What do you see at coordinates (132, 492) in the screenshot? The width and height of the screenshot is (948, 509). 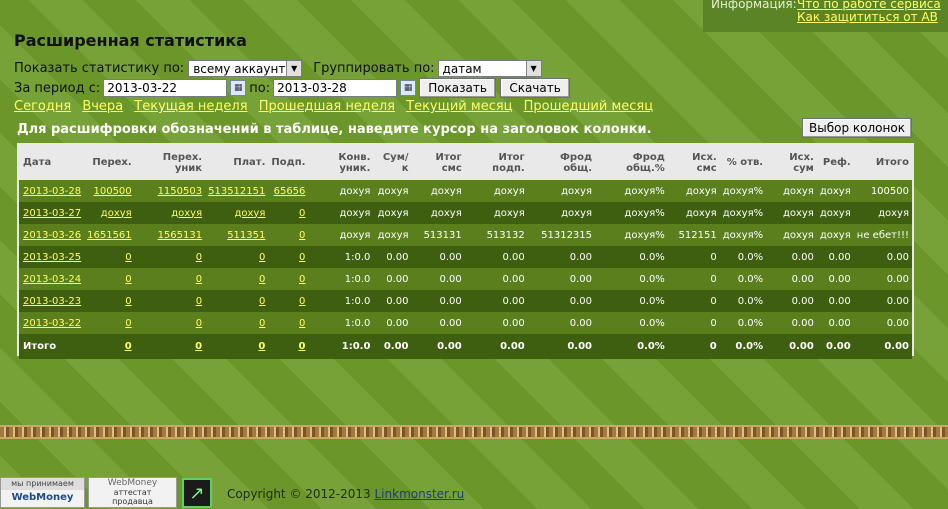 I see `webmoney-attestat-badge: WebMoney аттестат продавца` at bounding box center [132, 492].